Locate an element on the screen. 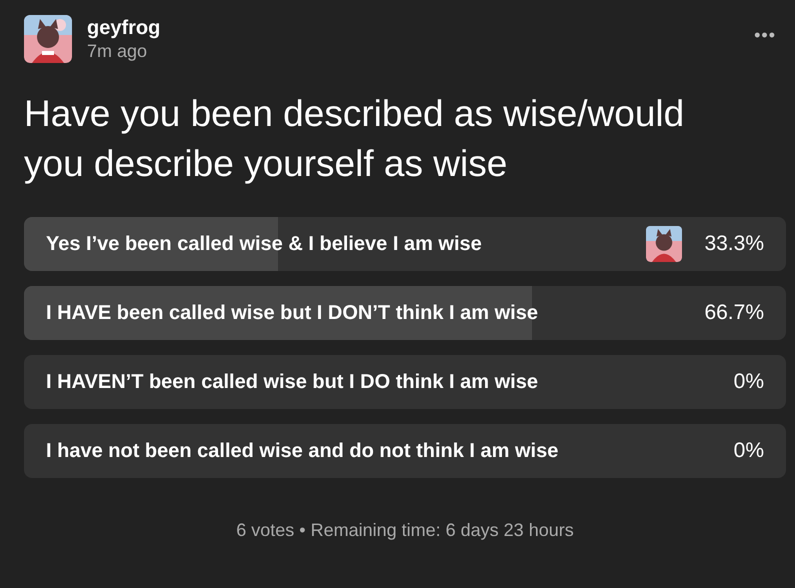 This screenshot has width=795, height=588. poll-option: I have not been called wise and do not think I am wise 0% is located at coordinates (405, 451).